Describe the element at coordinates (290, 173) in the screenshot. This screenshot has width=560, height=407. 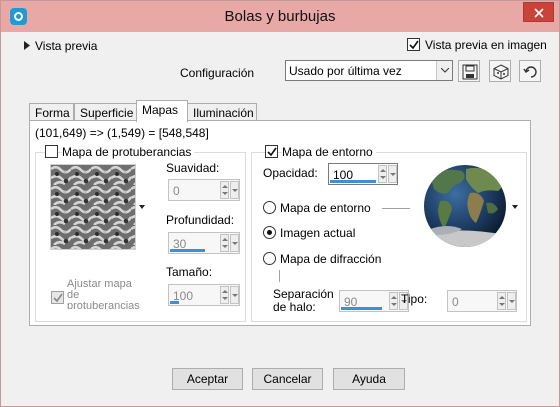
I see `opacity-label: Opacidad:` at that location.